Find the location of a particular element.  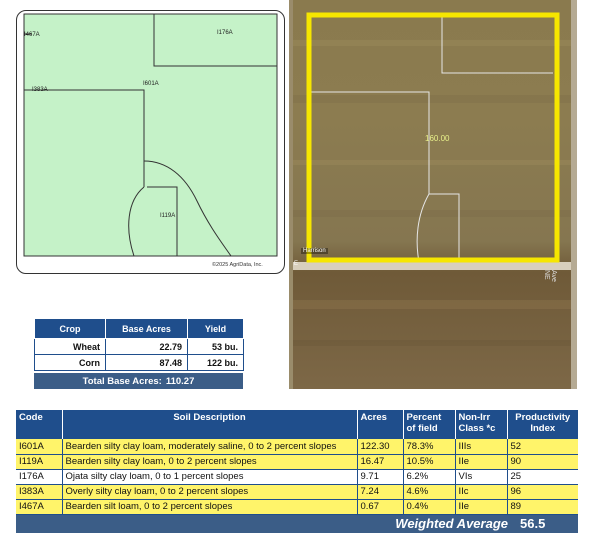

map-label-i383a: I383A is located at coordinates (40, 90).